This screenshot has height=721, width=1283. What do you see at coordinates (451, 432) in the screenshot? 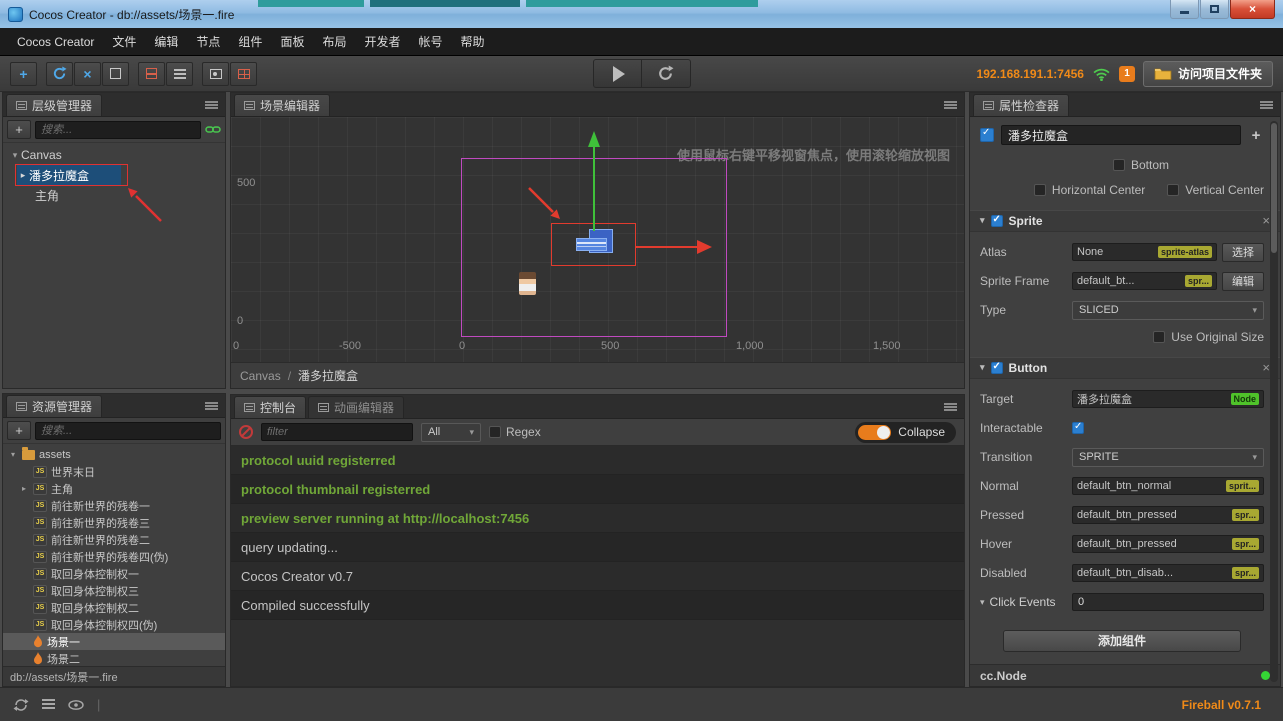
I see `log-level-select: All ▾` at bounding box center [451, 432].